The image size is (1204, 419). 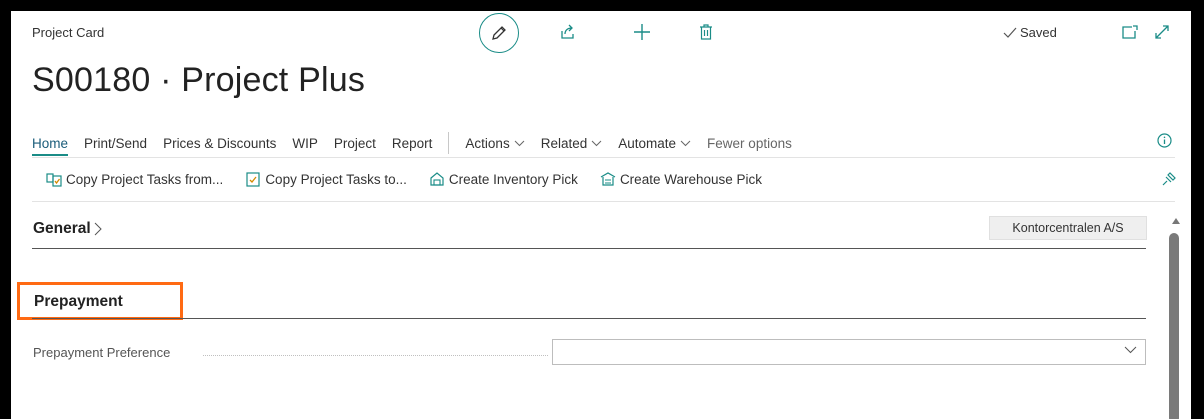 I want to click on new-button, so click(x=642, y=32).